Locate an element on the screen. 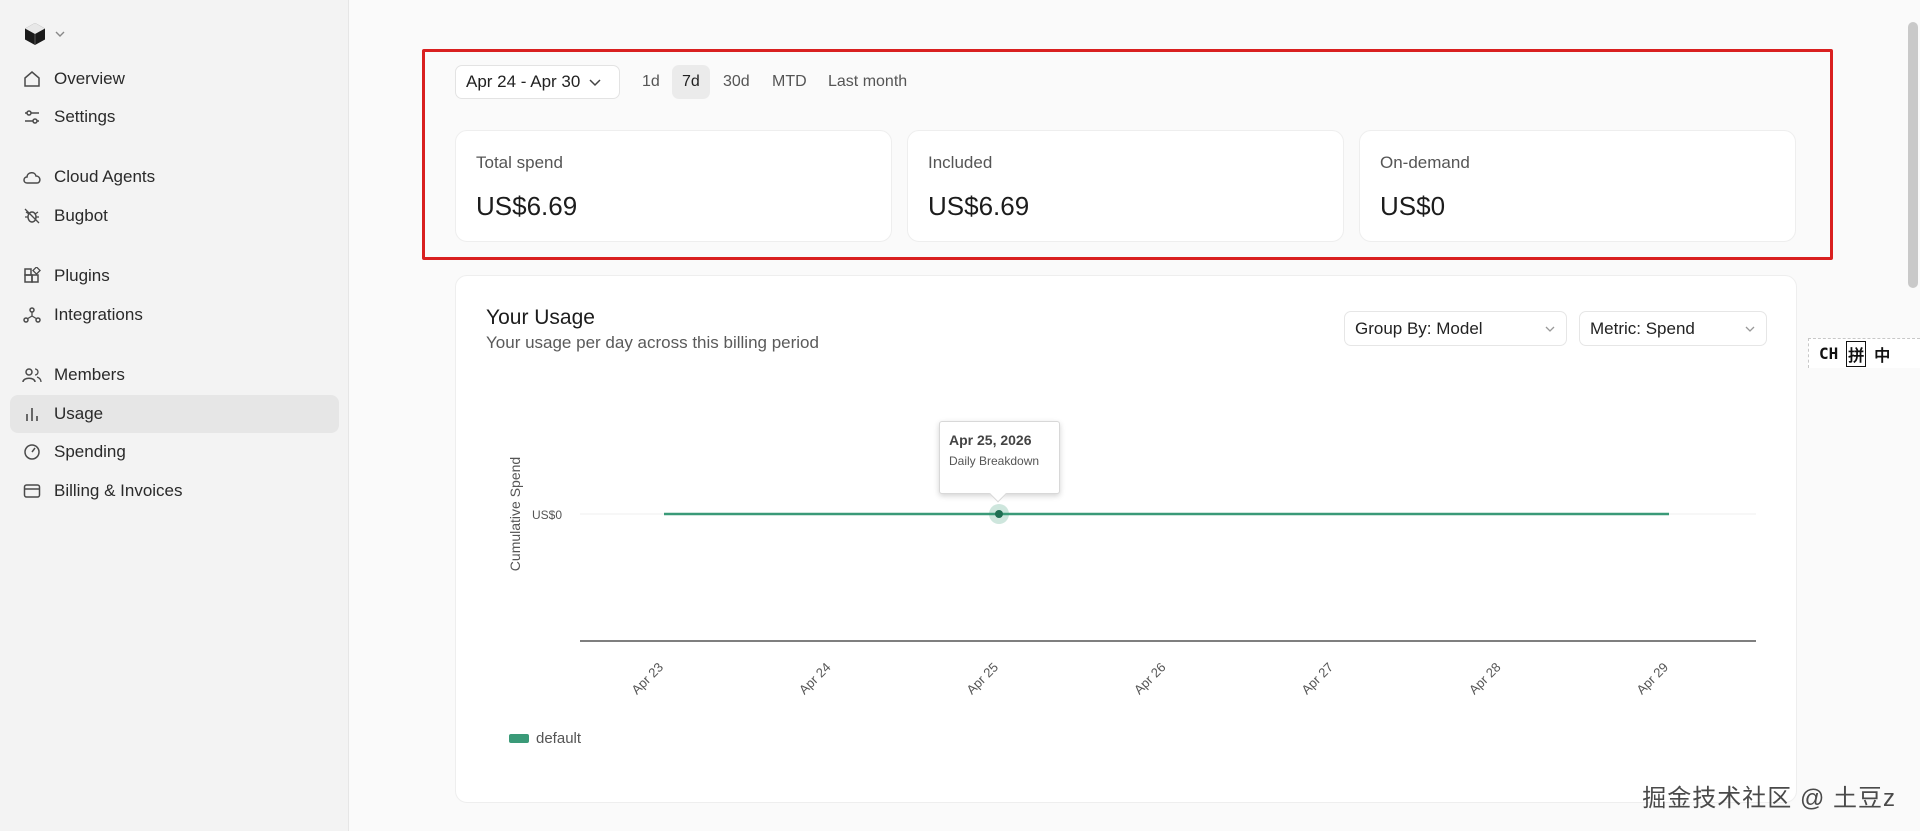 Image resolution: width=1920 pixels, height=831 pixels. sidebar-item-plugins: Plugins is located at coordinates (174, 276).